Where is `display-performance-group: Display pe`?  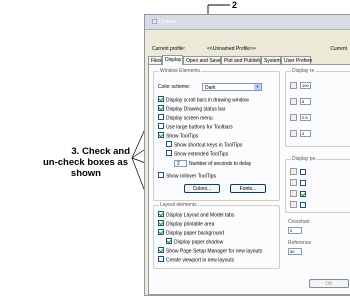 display-performance-group: Display pe is located at coordinates (317, 184).